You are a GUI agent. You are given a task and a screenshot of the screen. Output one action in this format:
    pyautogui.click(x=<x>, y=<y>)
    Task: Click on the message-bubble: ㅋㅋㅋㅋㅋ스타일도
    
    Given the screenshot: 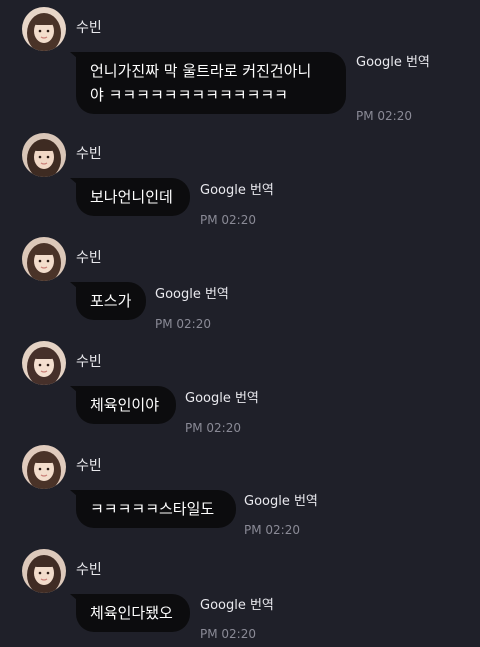 What is the action you would take?
    pyautogui.click(x=156, y=509)
    